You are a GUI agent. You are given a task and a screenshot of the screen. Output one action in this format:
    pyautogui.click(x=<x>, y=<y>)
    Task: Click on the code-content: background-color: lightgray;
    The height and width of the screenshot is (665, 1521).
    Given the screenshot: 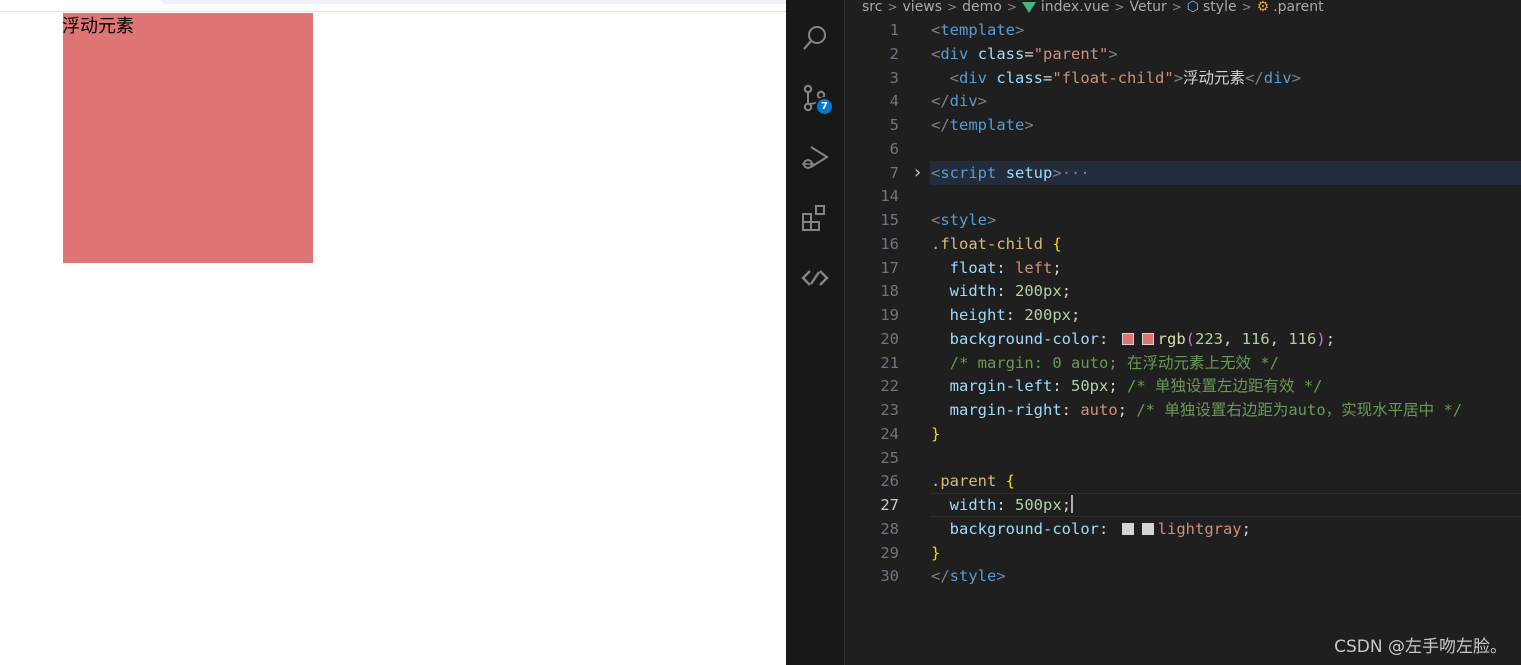 What is the action you would take?
    pyautogui.click(x=1091, y=529)
    